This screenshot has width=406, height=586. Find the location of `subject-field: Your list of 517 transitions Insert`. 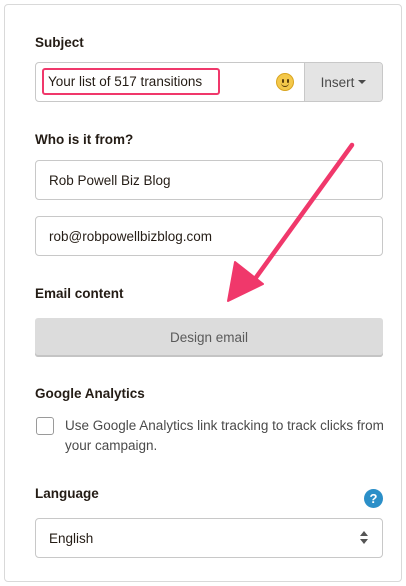

subject-field: Your list of 517 transitions Insert is located at coordinates (209, 82).